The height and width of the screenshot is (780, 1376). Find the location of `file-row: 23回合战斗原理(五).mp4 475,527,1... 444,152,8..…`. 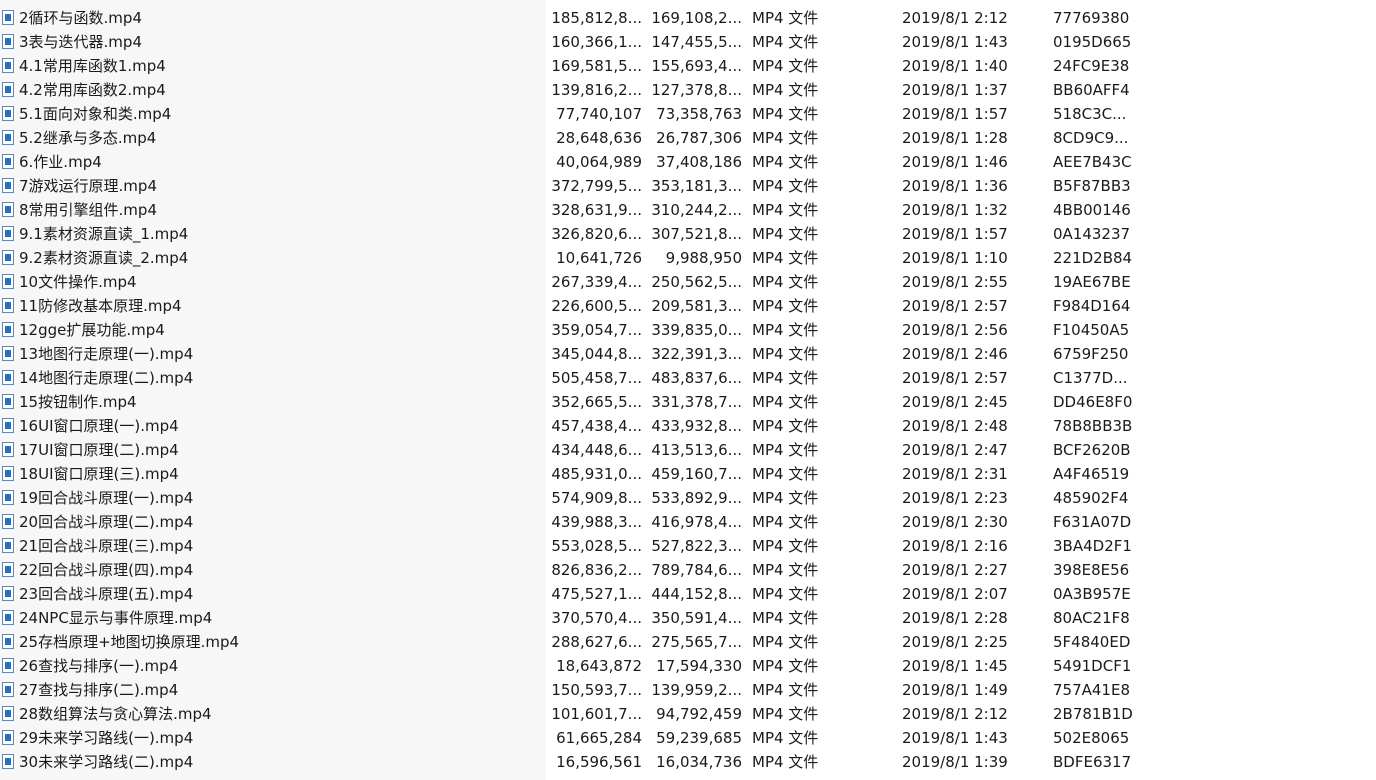

file-row: 23回合战斗原理(五).mp4 475,527,1... 444,152,8..… is located at coordinates (688, 594).